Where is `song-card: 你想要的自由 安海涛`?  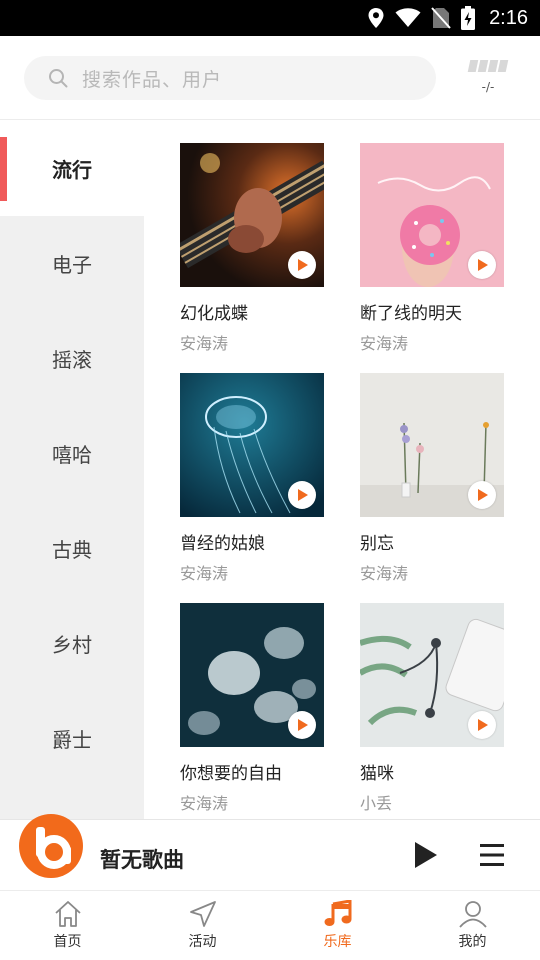 song-card: 你想要的自由 安海涛 is located at coordinates (252, 708).